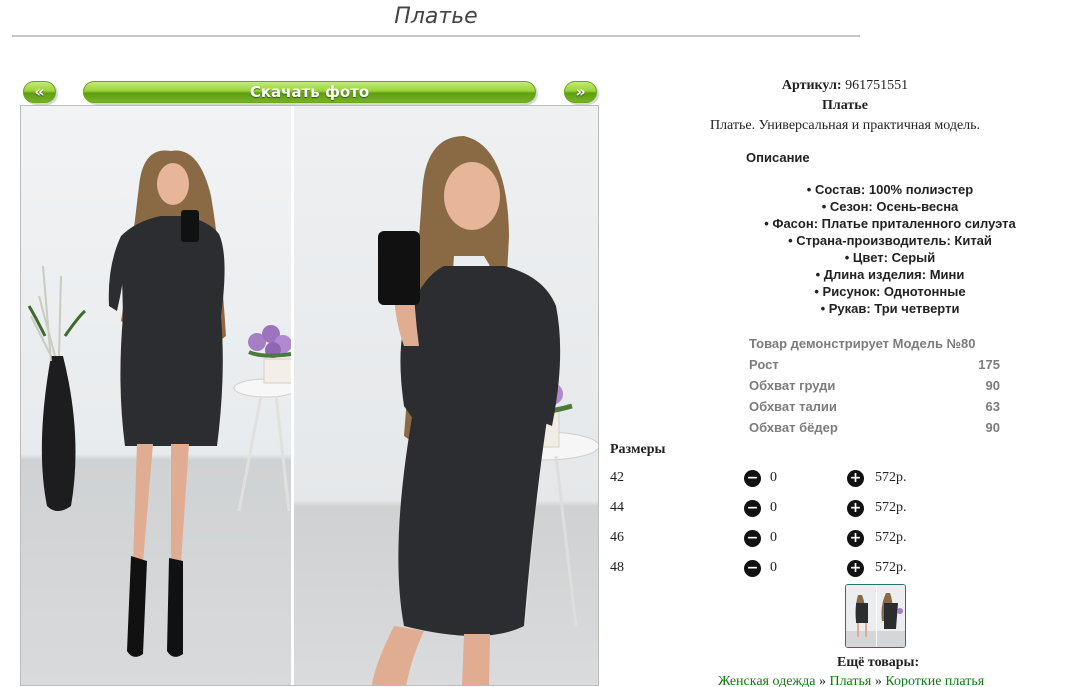 This screenshot has width=1091, height=687. What do you see at coordinates (890, 291) in the screenshot?
I see `feature-item: • Рисунок: Однотонные` at bounding box center [890, 291].